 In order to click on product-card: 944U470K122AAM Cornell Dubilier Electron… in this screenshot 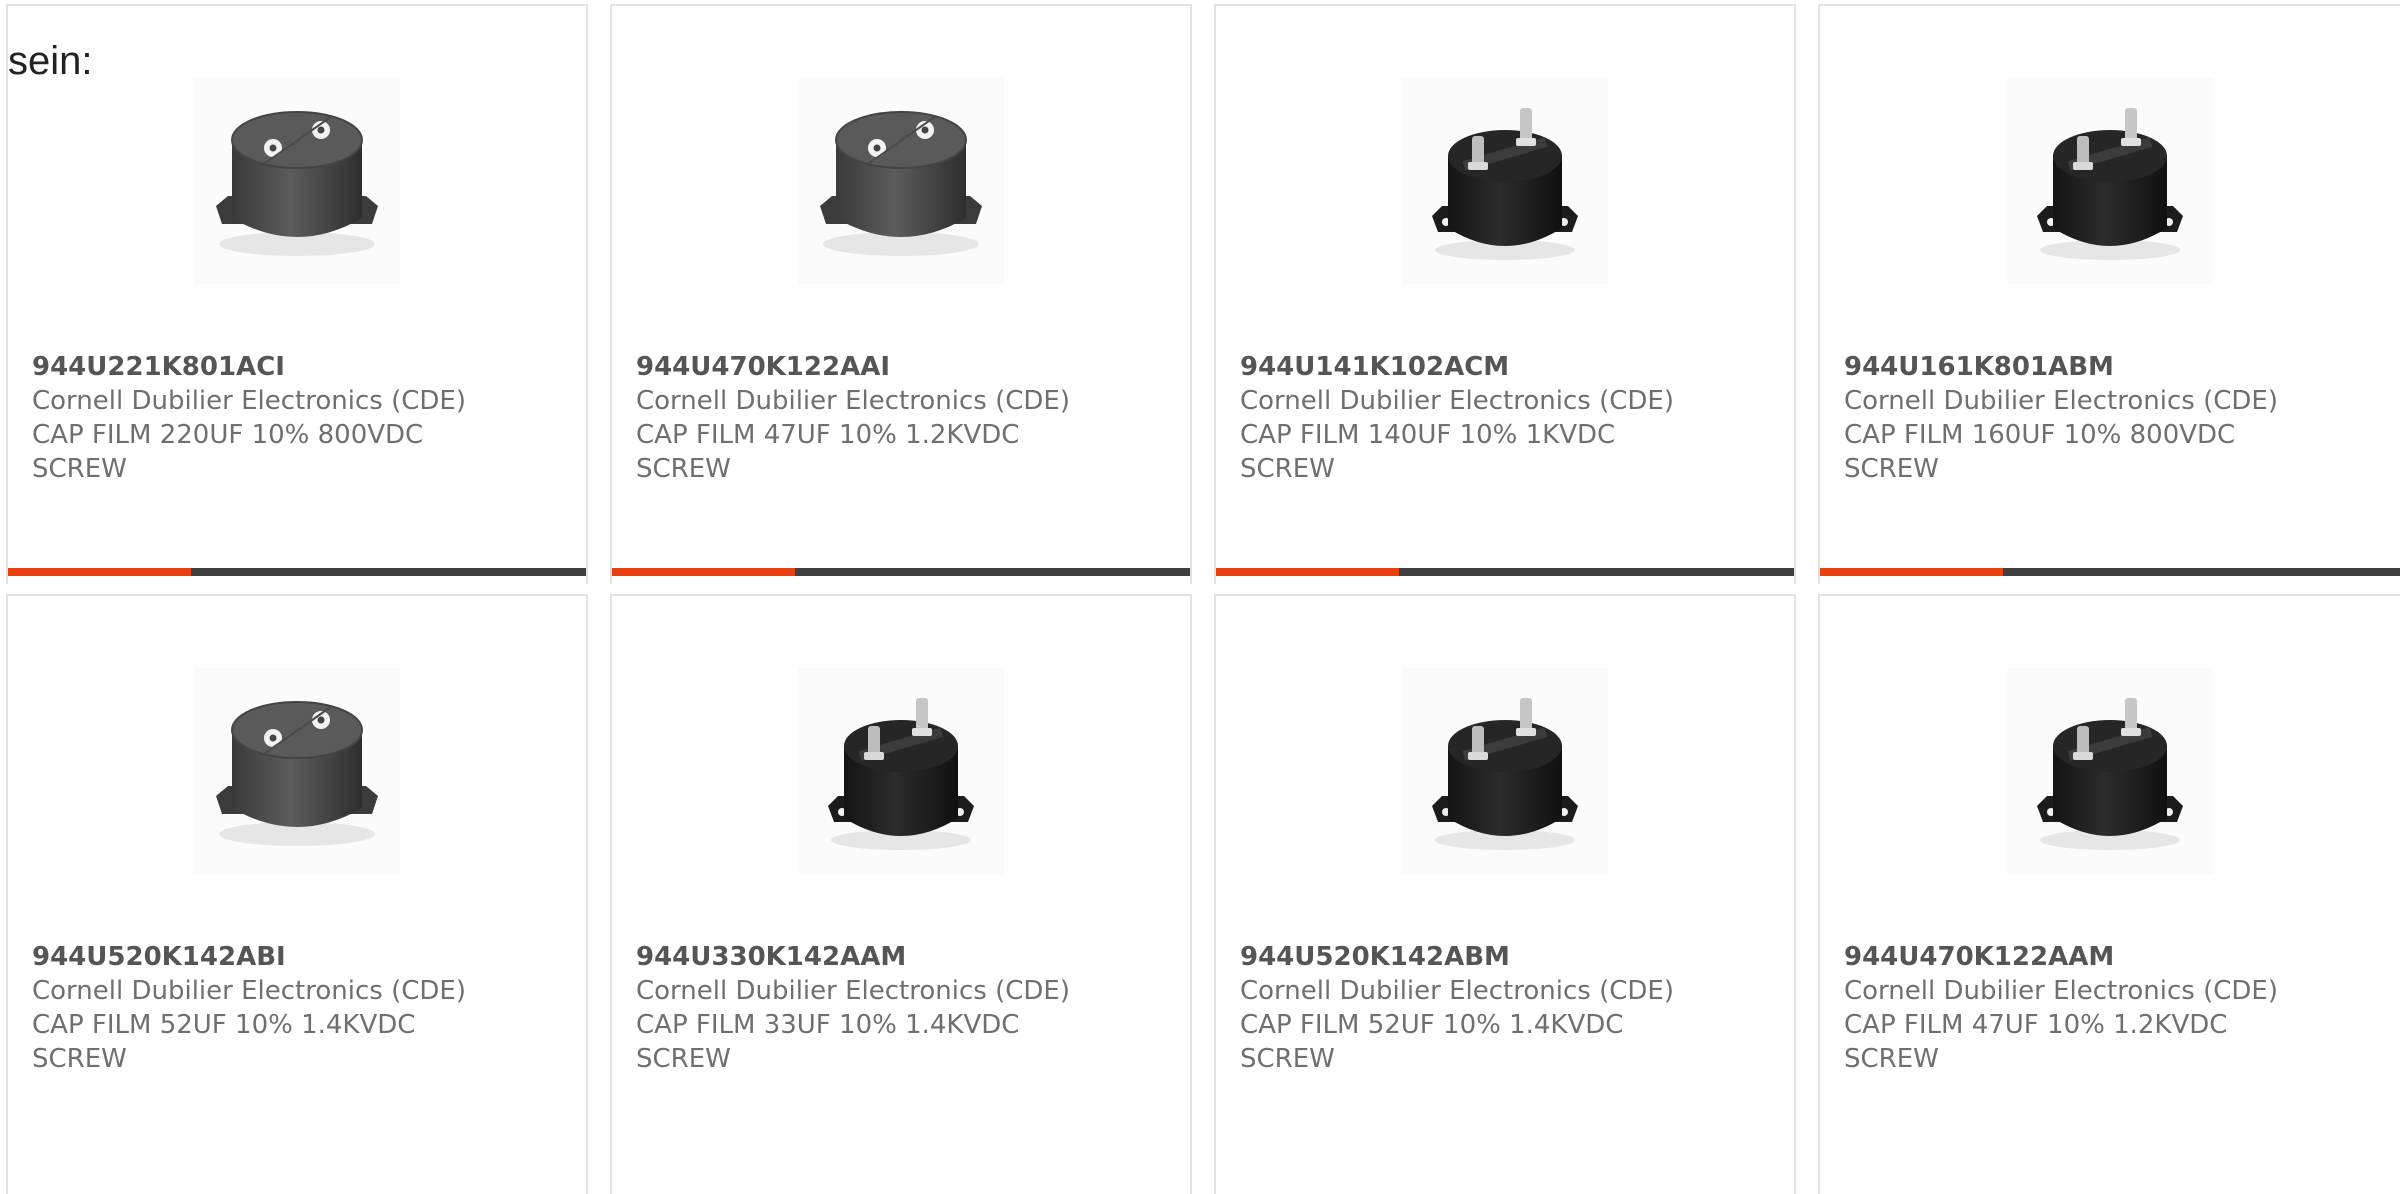, I will do `click(2109, 894)`.